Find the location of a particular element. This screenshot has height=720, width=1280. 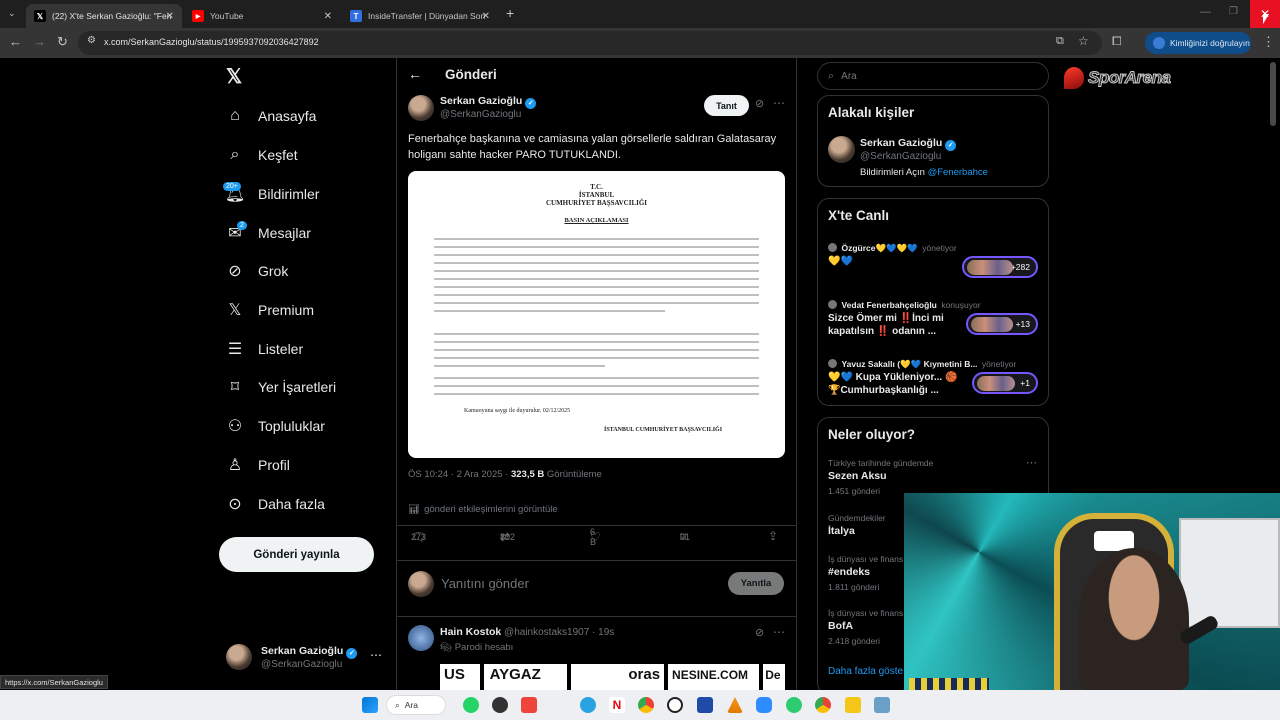

tab-list-chevron-icon: ⌄ is located at coordinates (12, 13).